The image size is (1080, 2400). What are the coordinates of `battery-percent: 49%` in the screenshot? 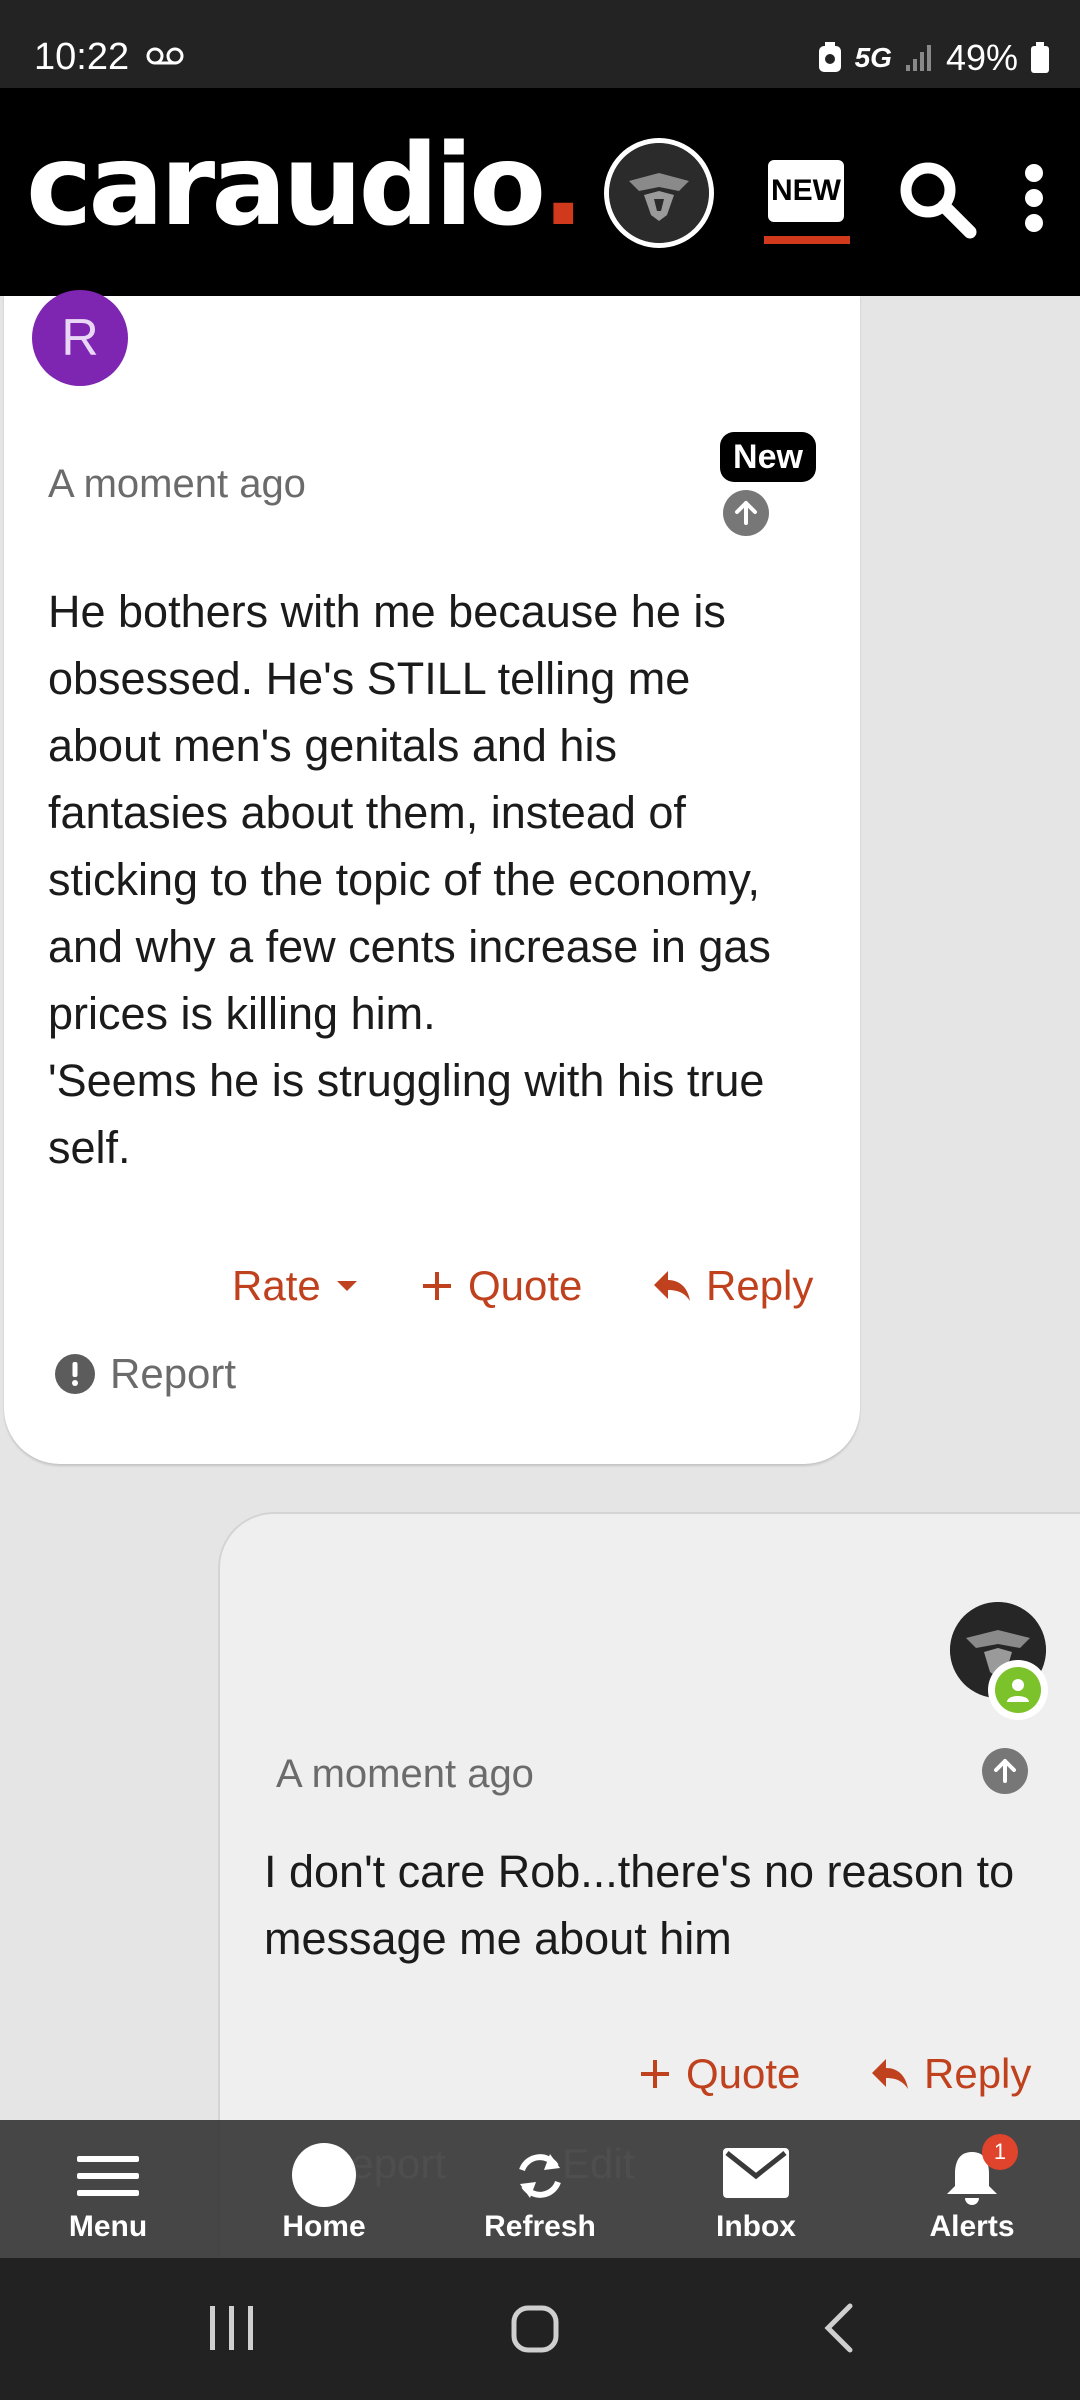 It's located at (981, 57).